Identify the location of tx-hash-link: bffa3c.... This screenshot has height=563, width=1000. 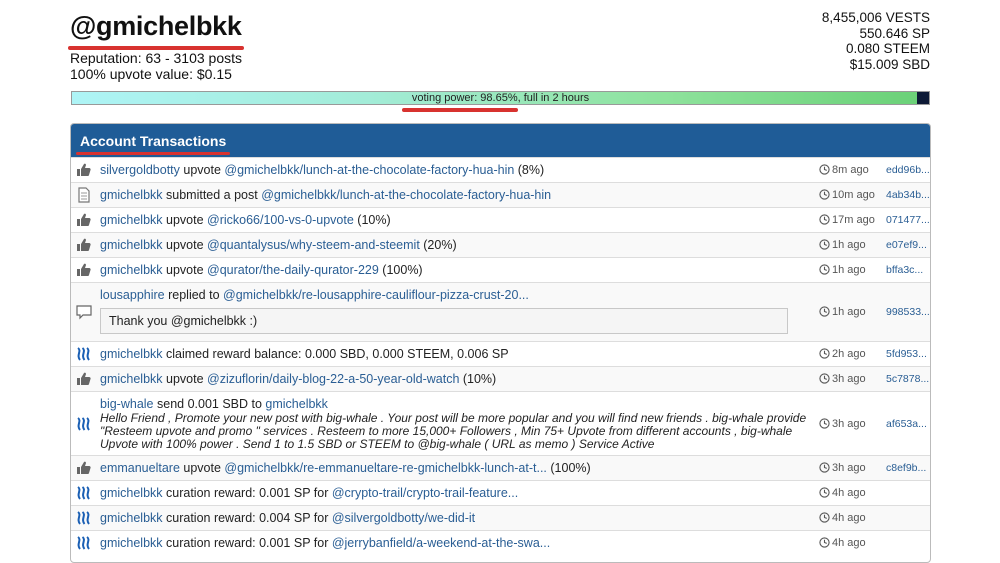
(904, 270).